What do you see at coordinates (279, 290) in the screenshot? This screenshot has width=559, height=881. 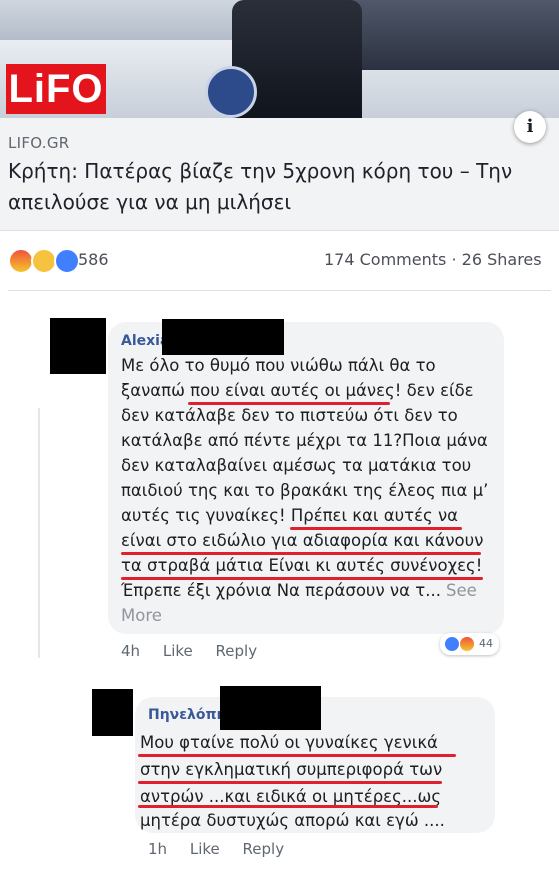 I see `divider` at bounding box center [279, 290].